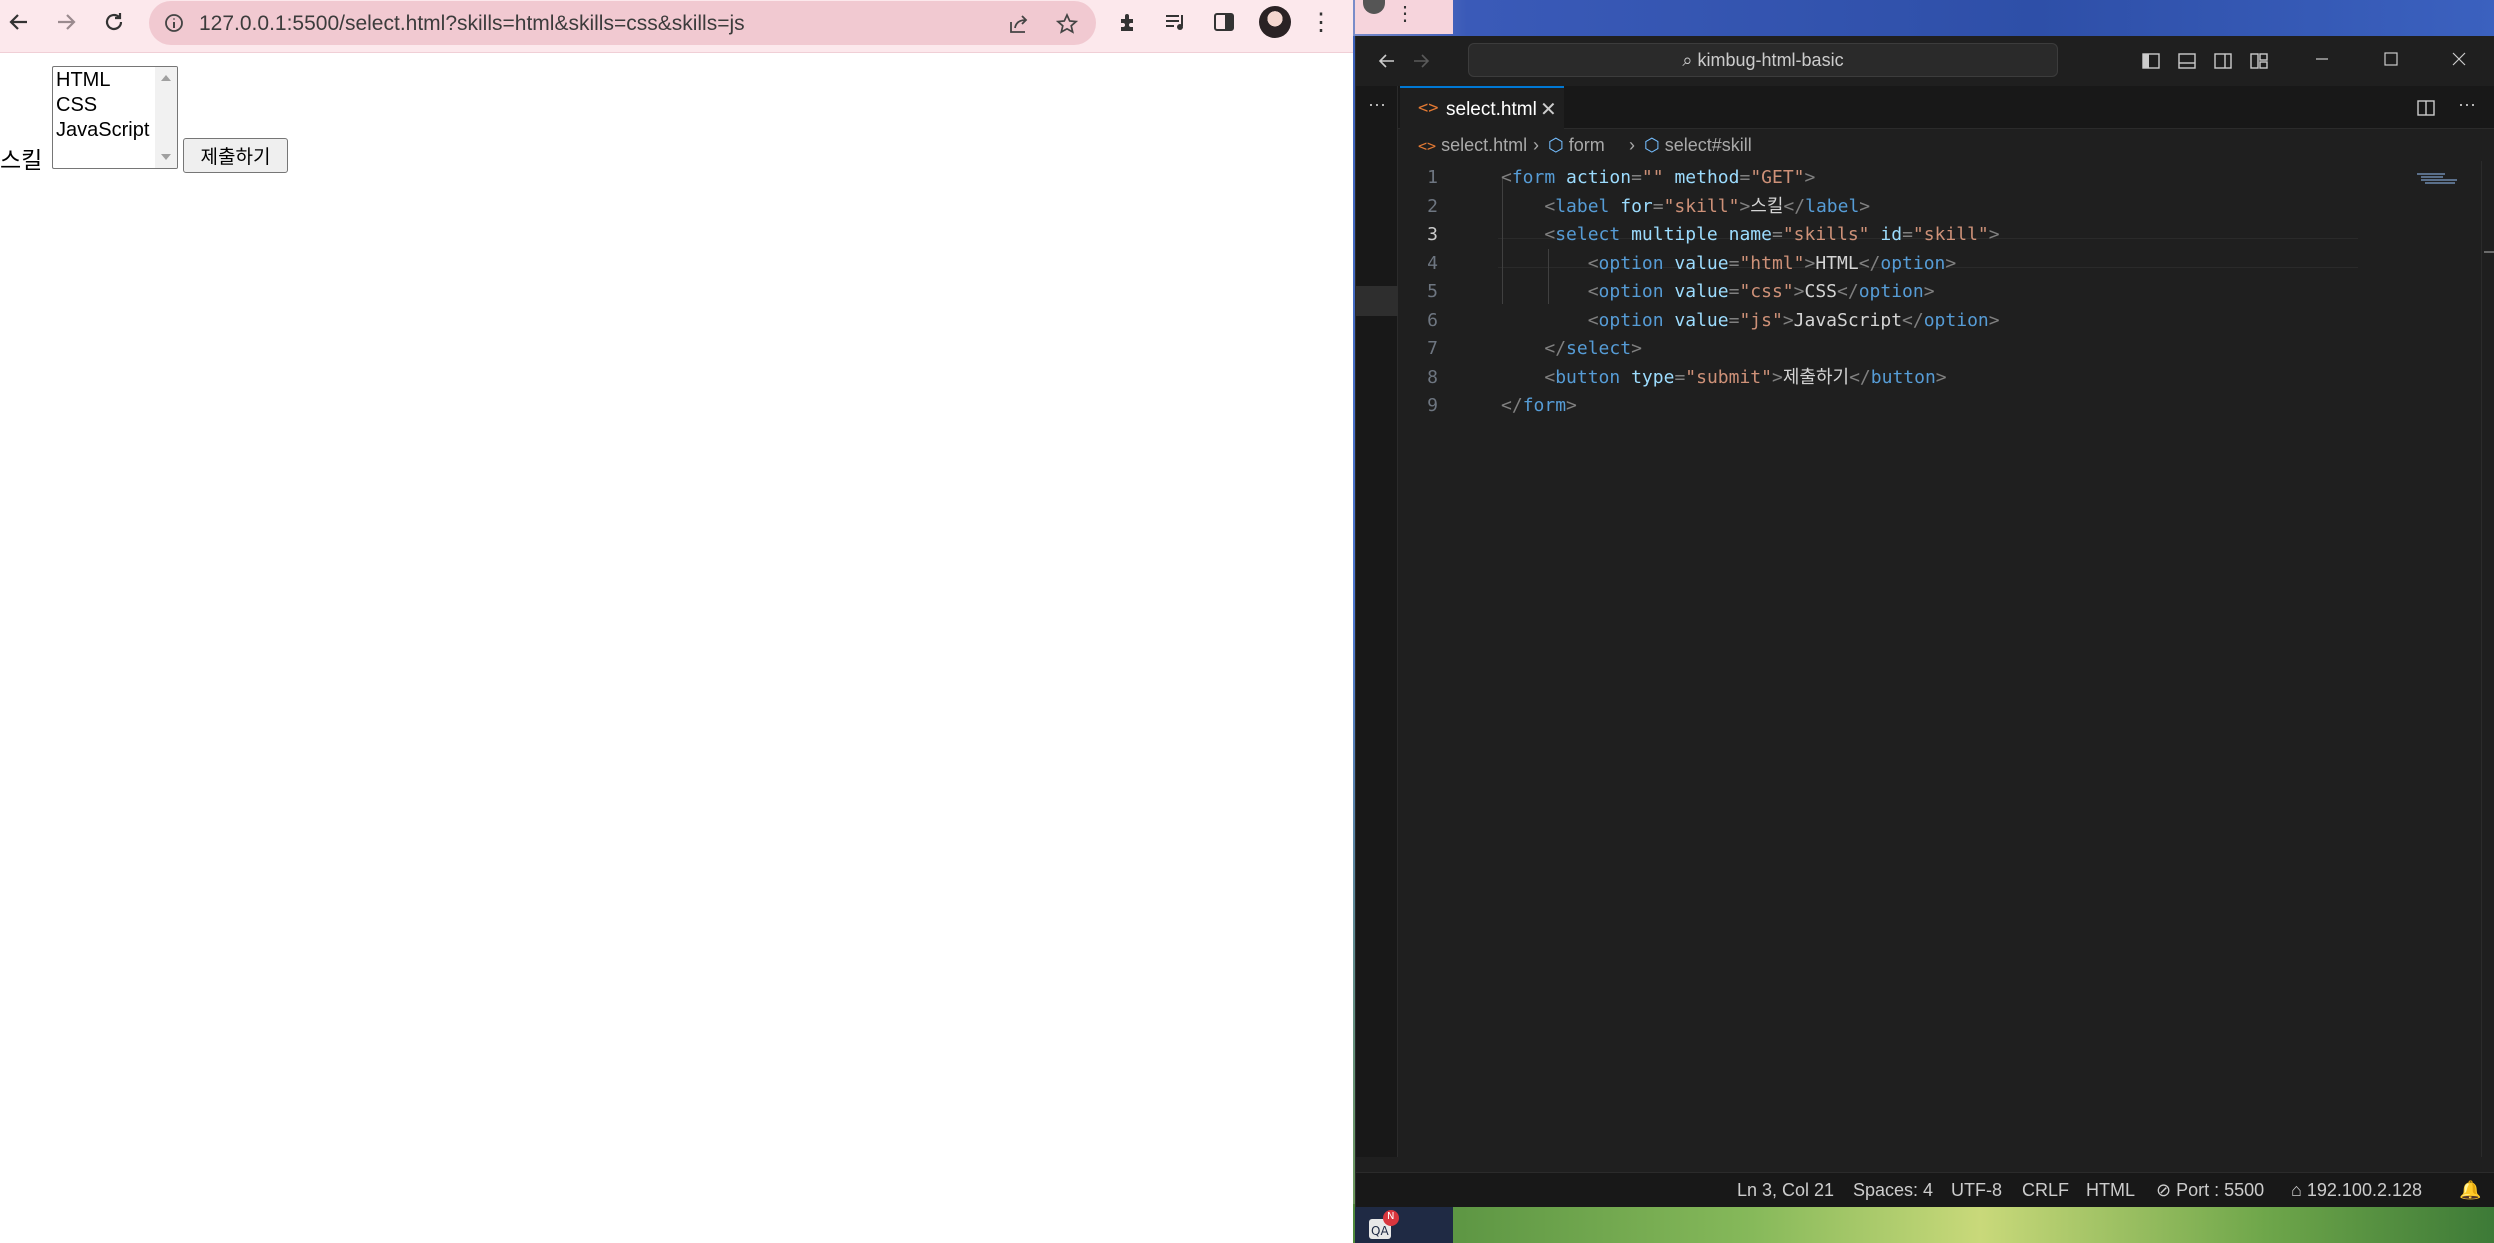 This screenshot has width=2494, height=1243. Describe the element at coordinates (1391, 1216) in the screenshot. I see `notification-badge: N` at that location.